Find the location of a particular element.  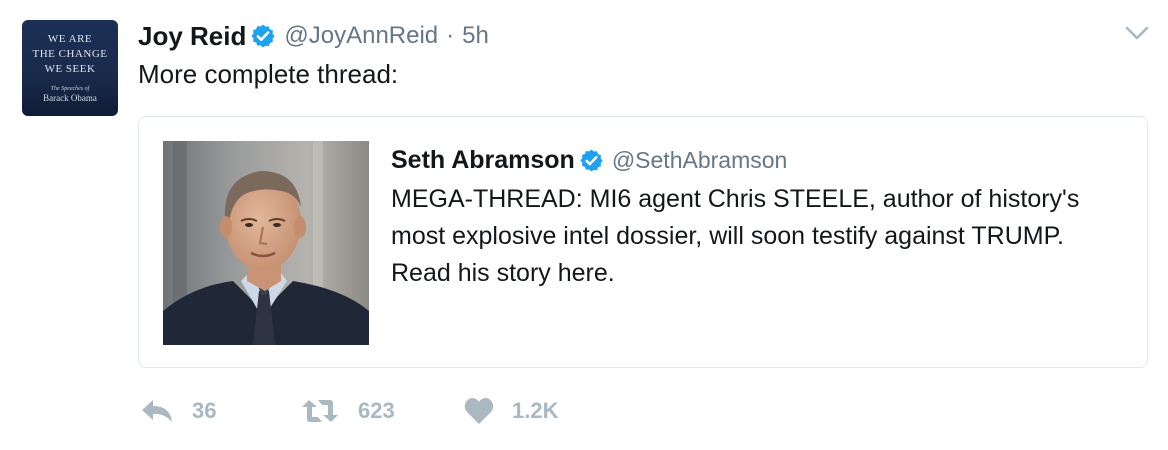

tweet-text: More complete thread: is located at coordinates (268, 74).